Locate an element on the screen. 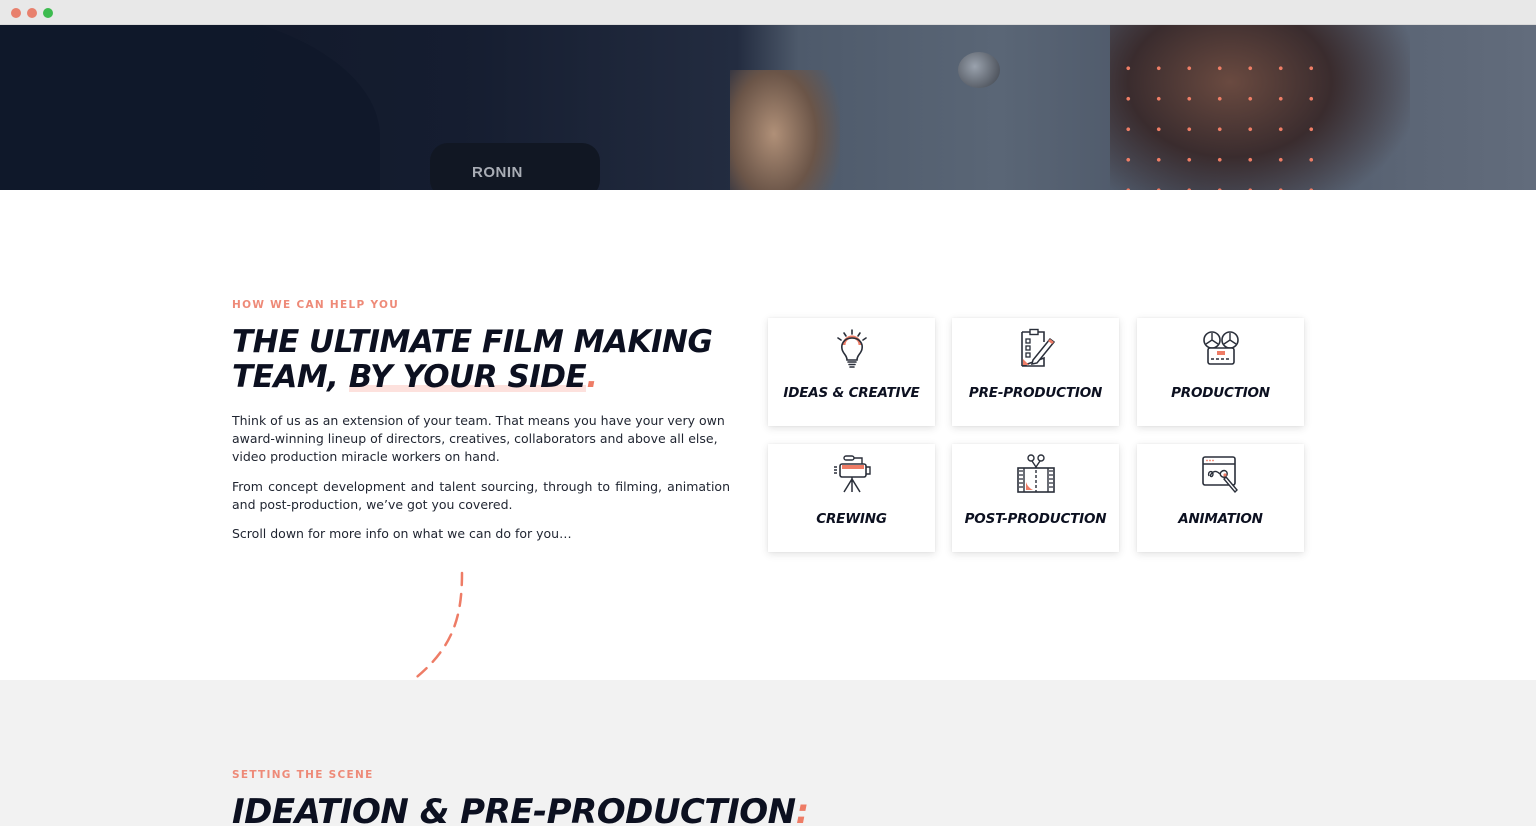 The image size is (1536, 826). service-card-label: ANIMATION is located at coordinates (1220, 519).